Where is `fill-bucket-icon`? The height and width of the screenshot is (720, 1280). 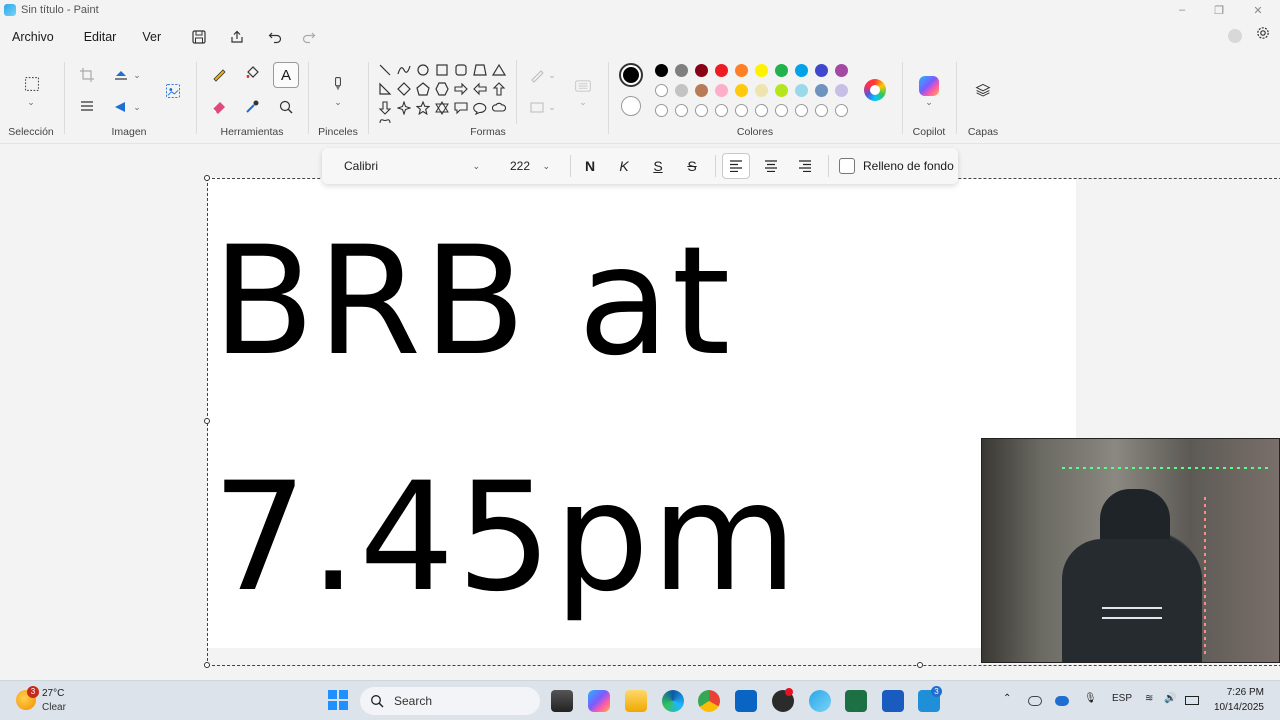
fill-bucket-icon is located at coordinates (252, 74).